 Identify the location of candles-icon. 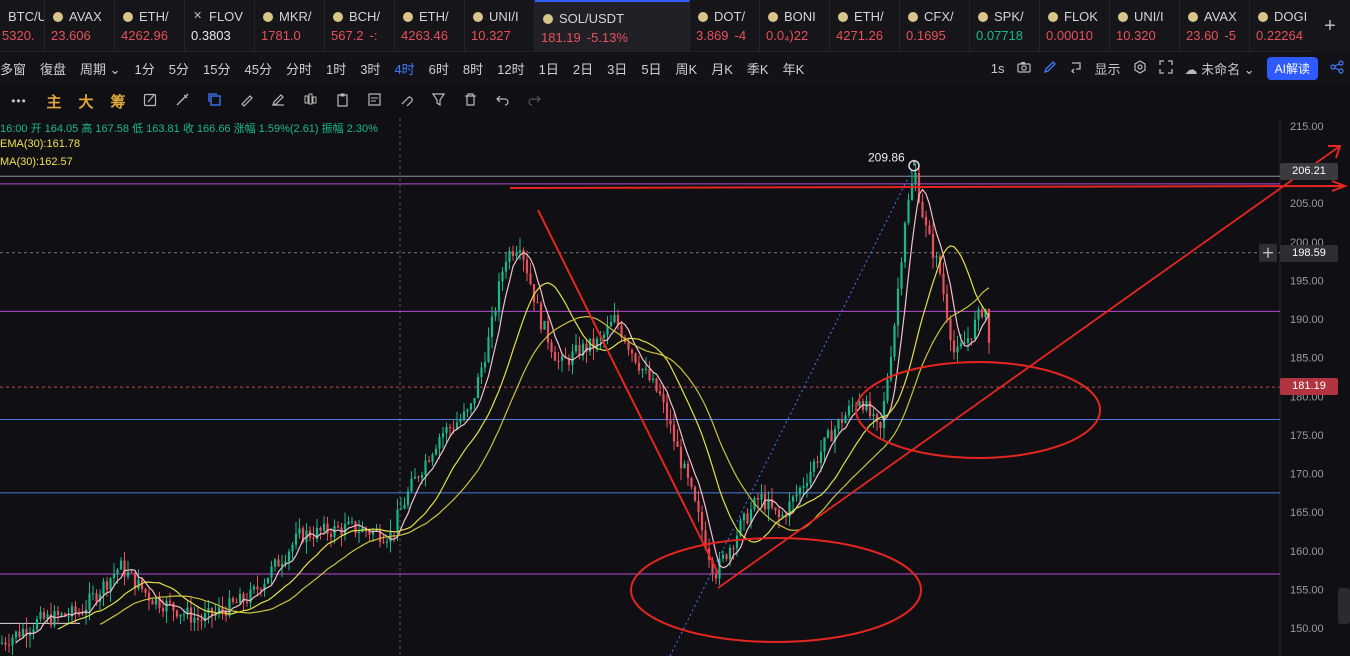
(310, 101).